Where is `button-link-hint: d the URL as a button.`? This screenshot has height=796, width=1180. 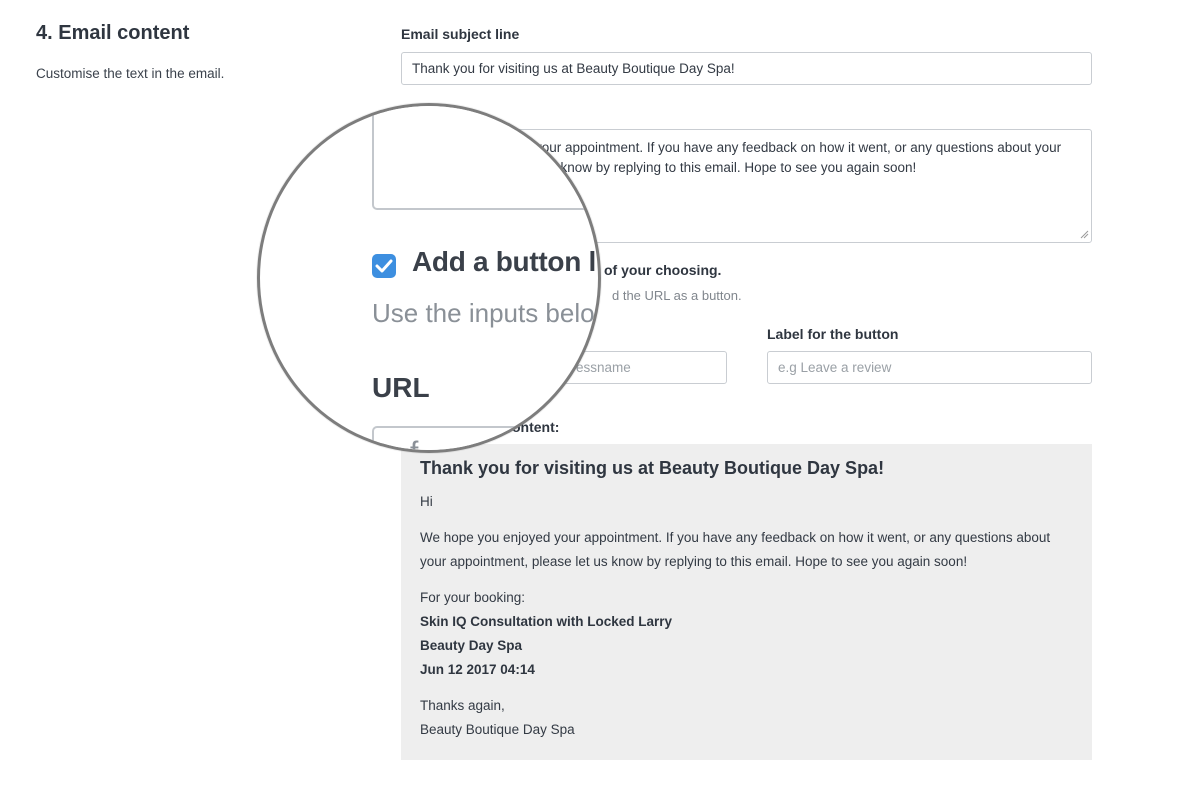 button-link-hint: d the URL as a button. is located at coordinates (677, 295).